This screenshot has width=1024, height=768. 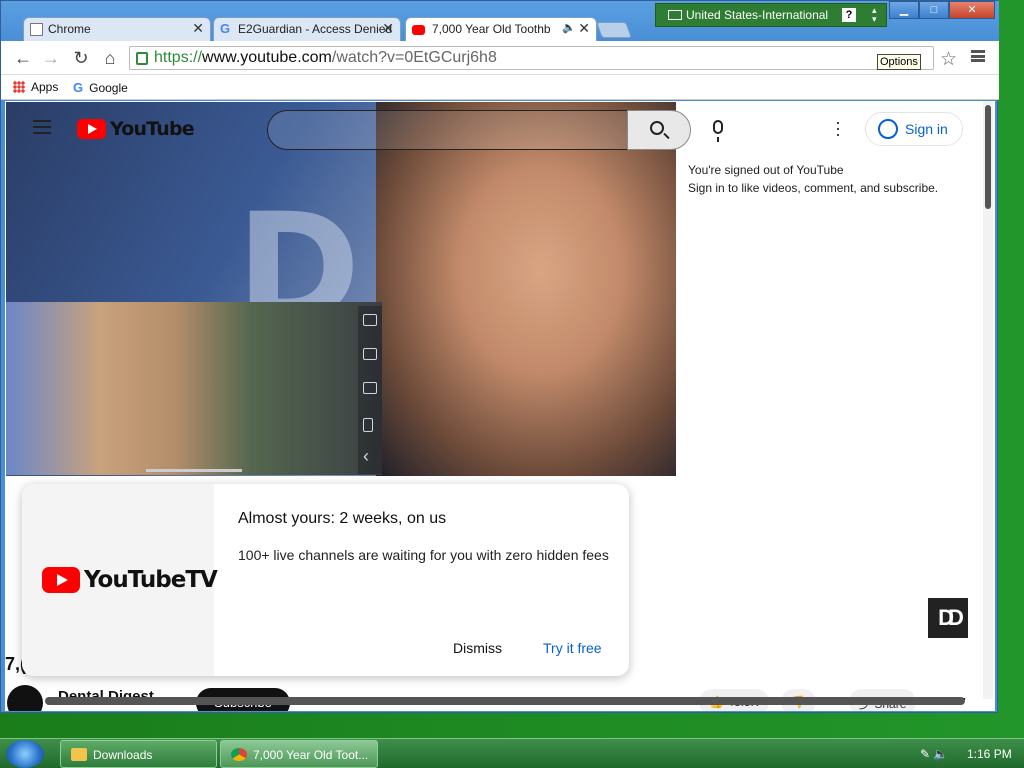 What do you see at coordinates (972, 10) in the screenshot?
I see `close-button: ✕` at bounding box center [972, 10].